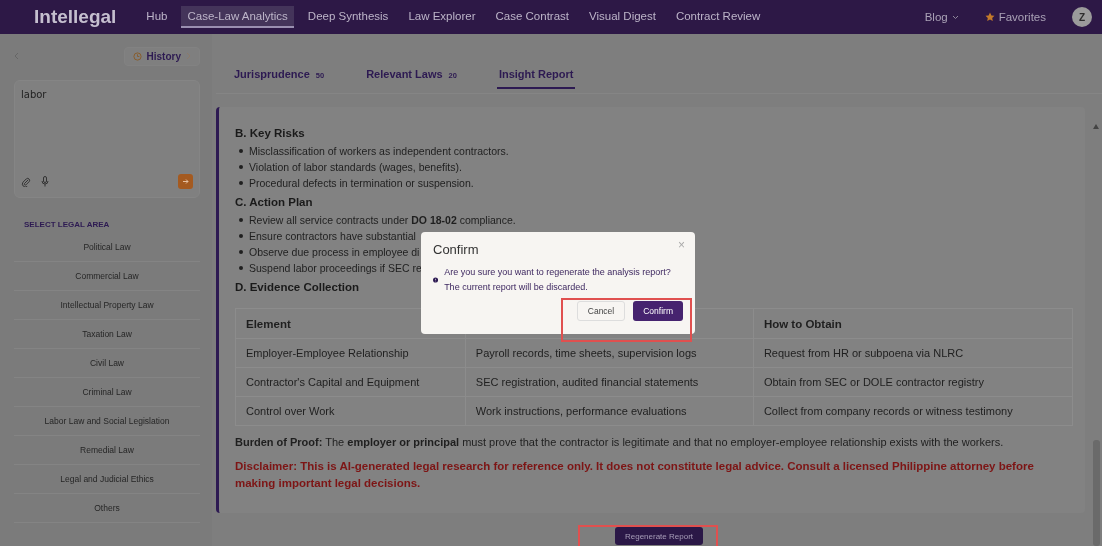 The width and height of the screenshot is (1102, 546). What do you see at coordinates (1082, 17) in the screenshot?
I see `user-avatar: Z` at bounding box center [1082, 17].